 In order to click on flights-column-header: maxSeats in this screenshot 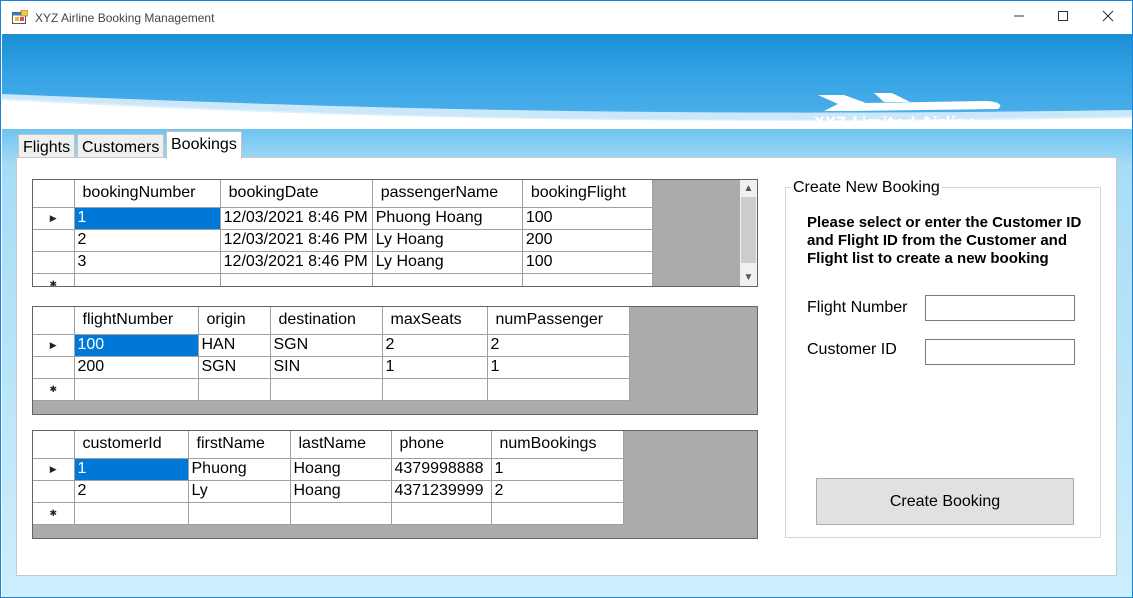, I will do `click(435, 321)`.